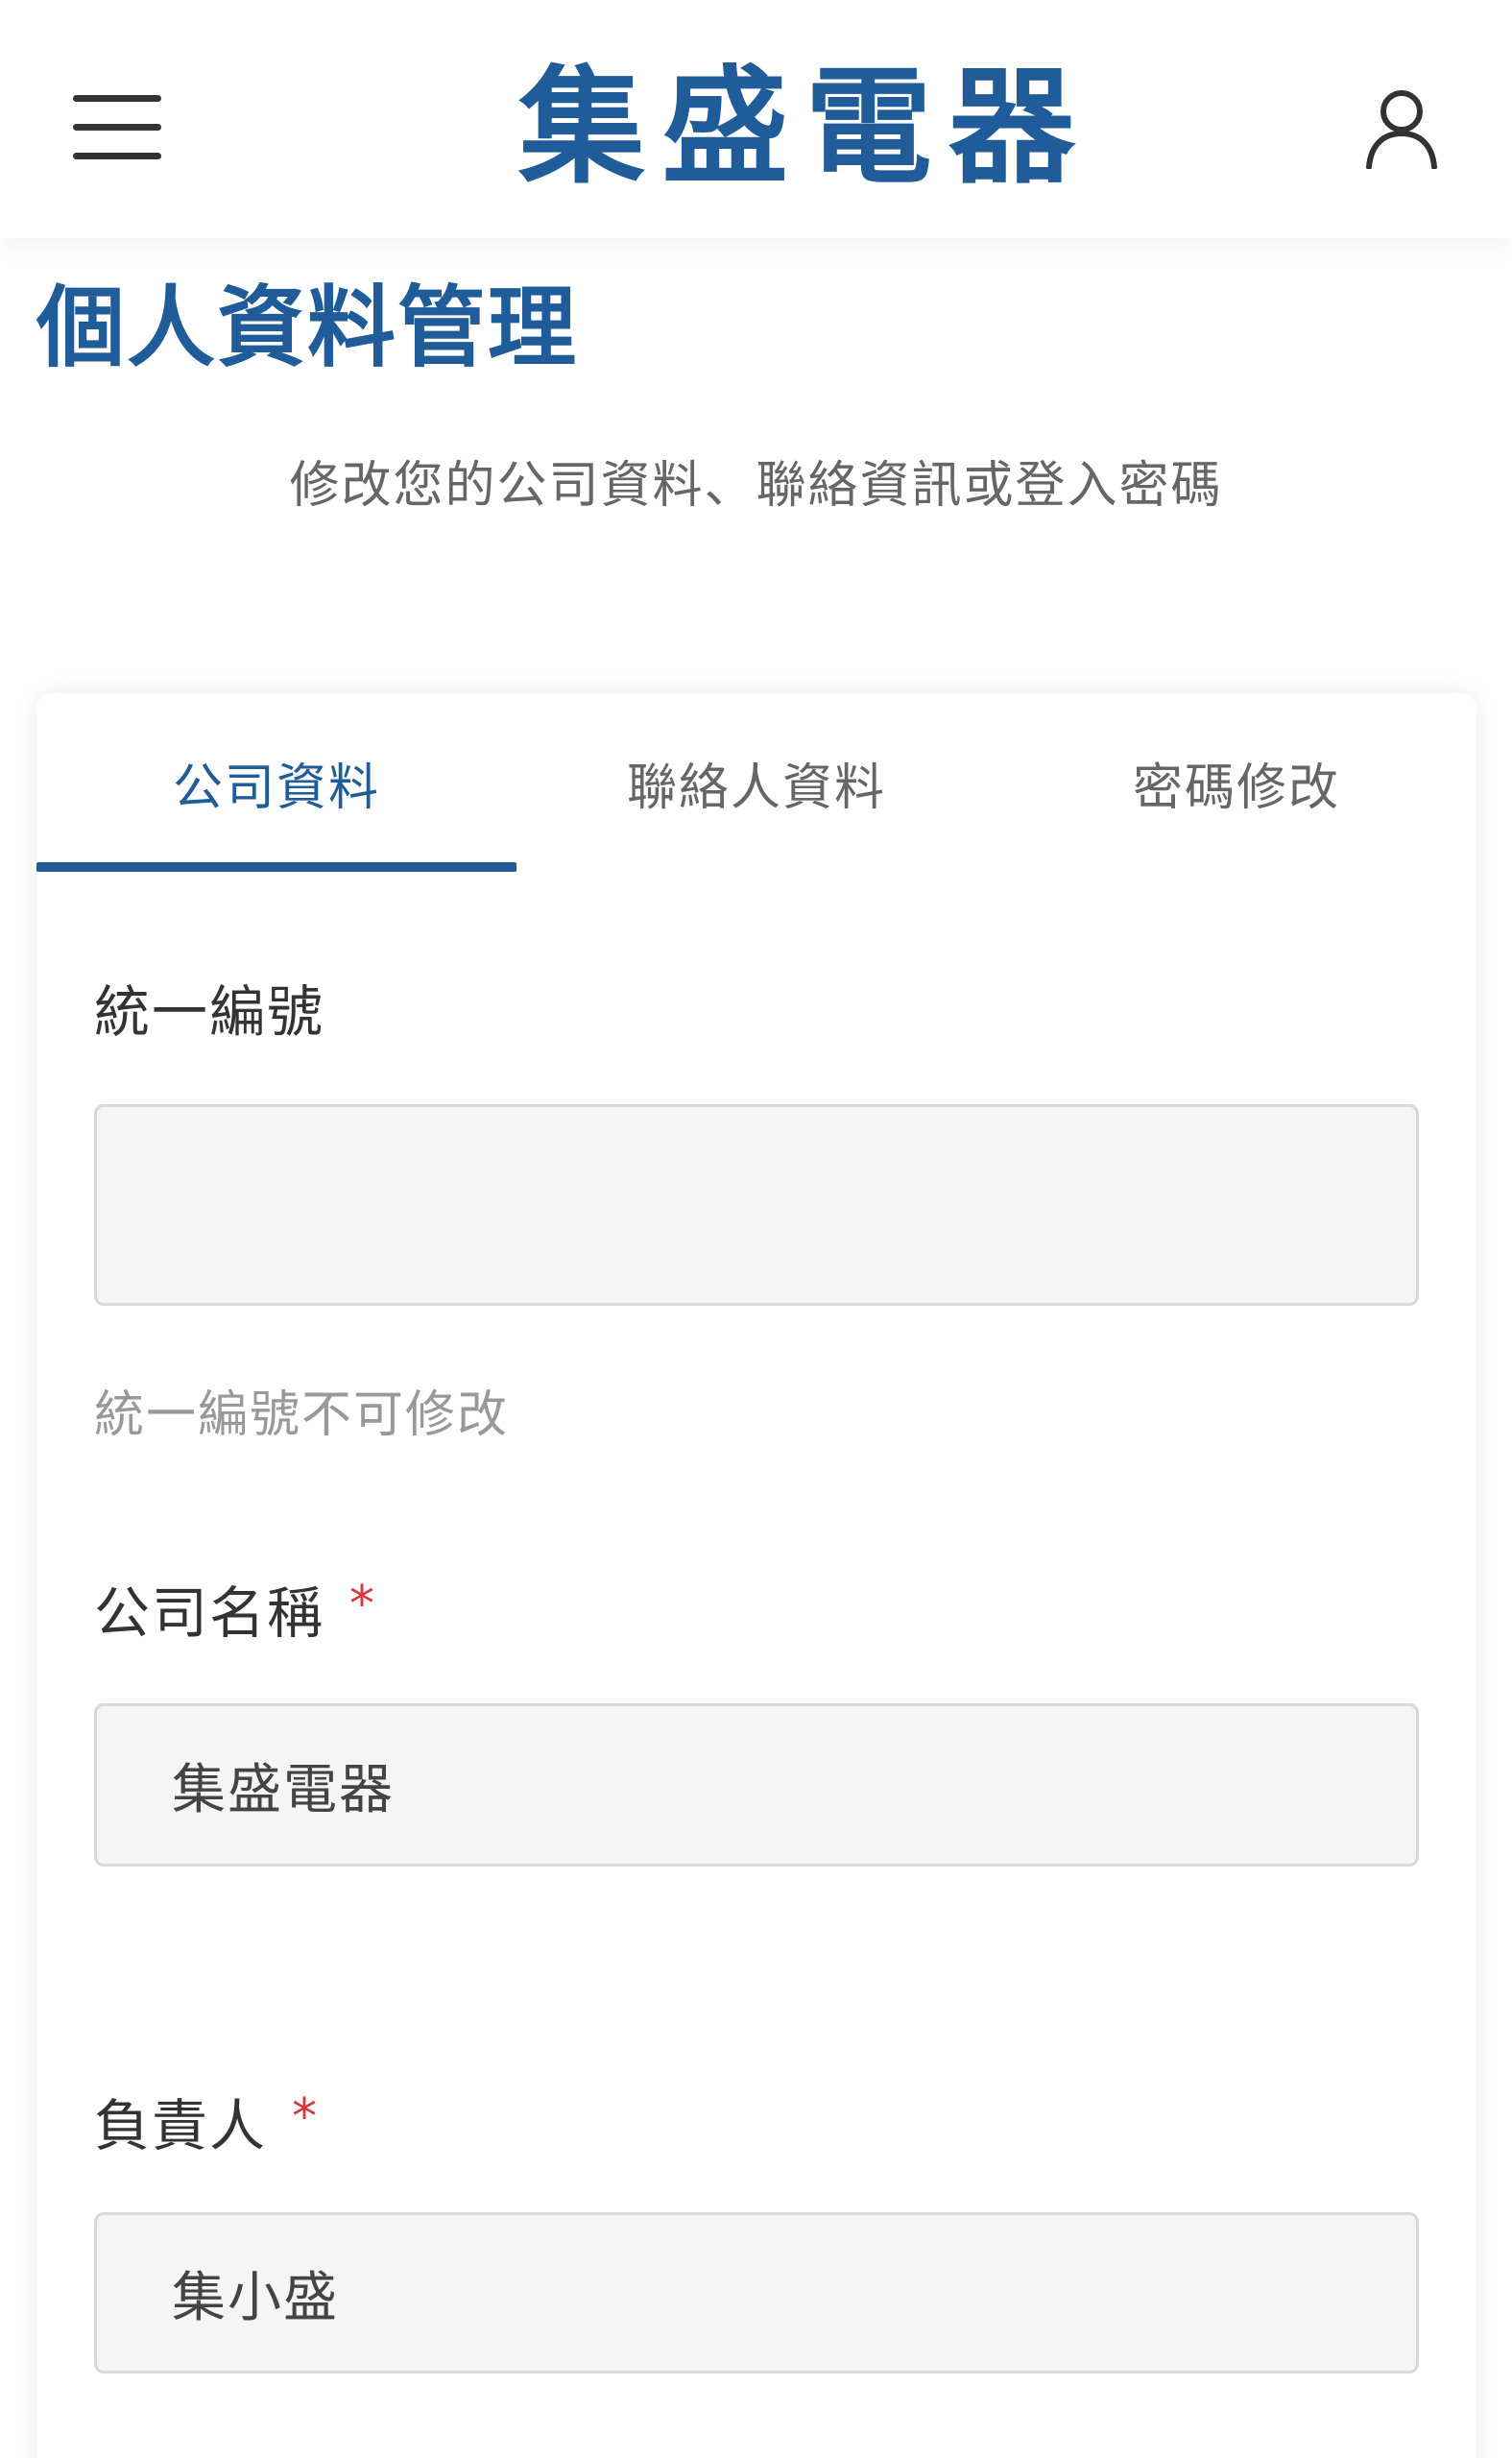  What do you see at coordinates (1236, 783) in the screenshot?
I see `tab-change-password: 密碼修改` at bounding box center [1236, 783].